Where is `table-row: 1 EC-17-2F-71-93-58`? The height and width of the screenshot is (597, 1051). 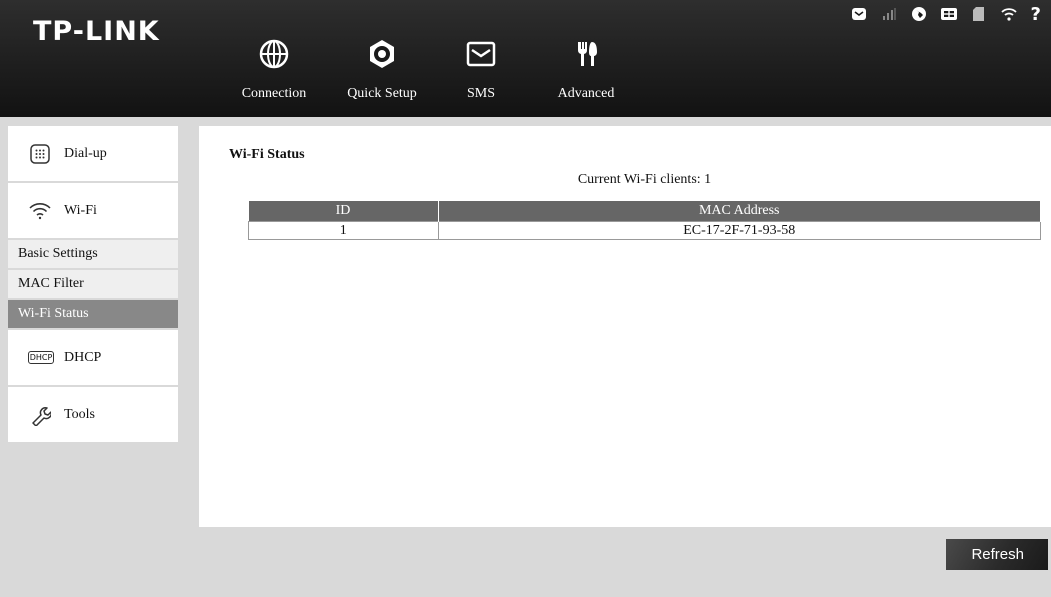 table-row: 1 EC-17-2F-71-93-58 is located at coordinates (644, 230).